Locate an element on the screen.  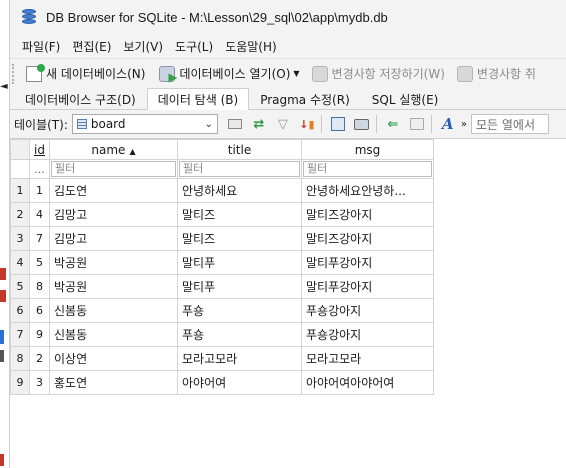
editor-dark-mark is located at coordinates (2, 356).